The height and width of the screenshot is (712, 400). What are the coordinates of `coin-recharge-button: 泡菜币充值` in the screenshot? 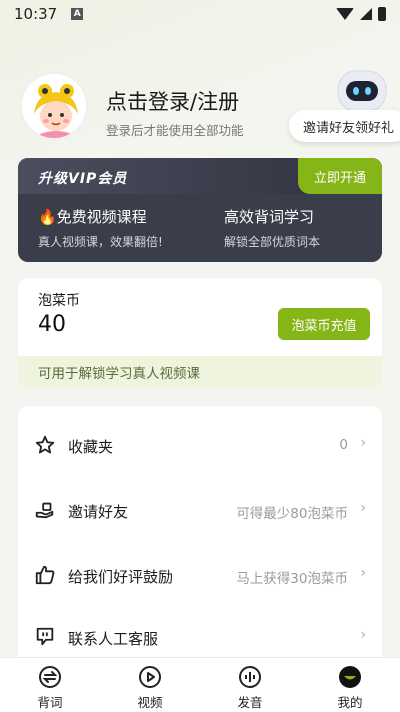 It's located at (324, 324).